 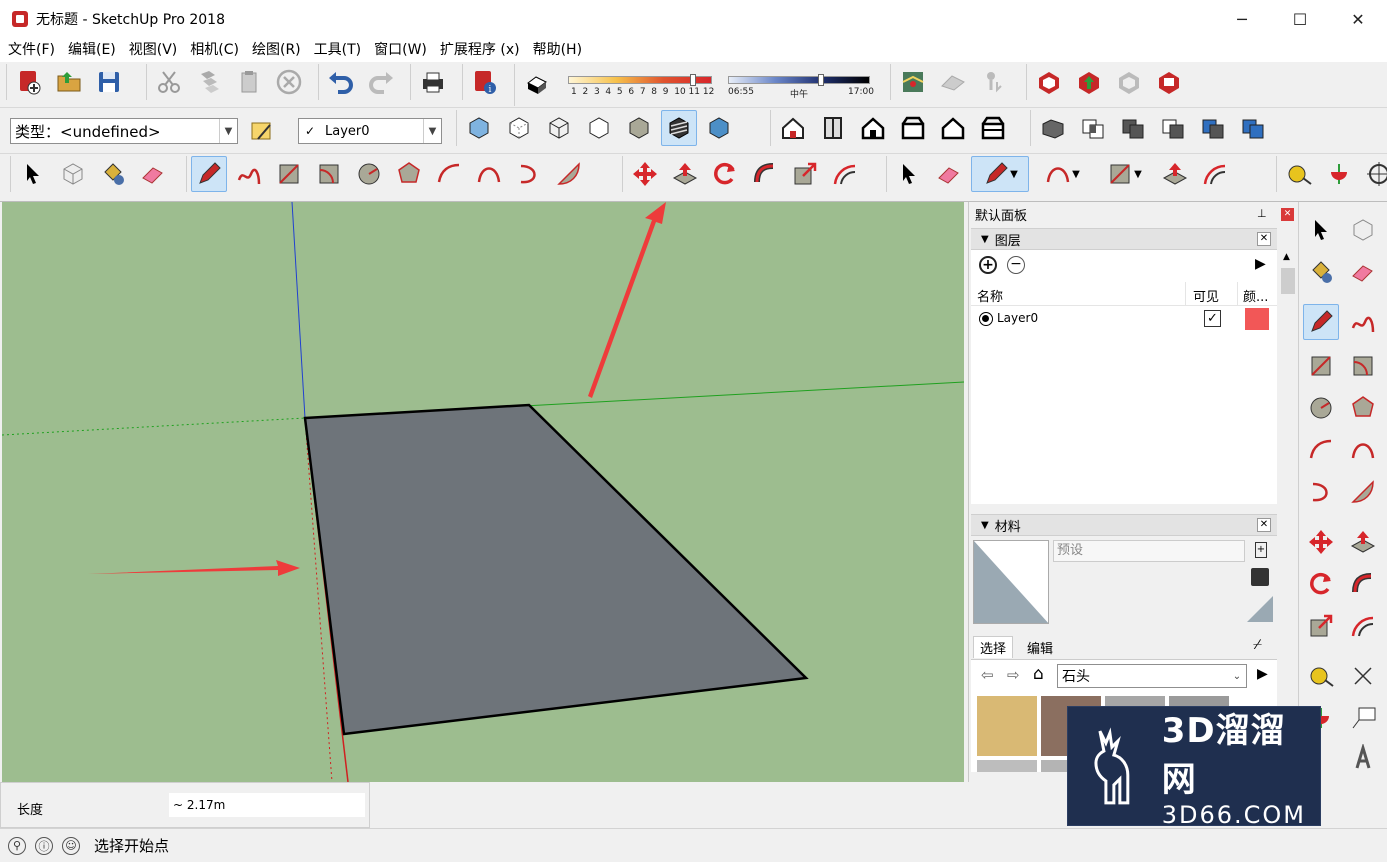 What do you see at coordinates (73, 174) in the screenshot?
I see `make-component-button` at bounding box center [73, 174].